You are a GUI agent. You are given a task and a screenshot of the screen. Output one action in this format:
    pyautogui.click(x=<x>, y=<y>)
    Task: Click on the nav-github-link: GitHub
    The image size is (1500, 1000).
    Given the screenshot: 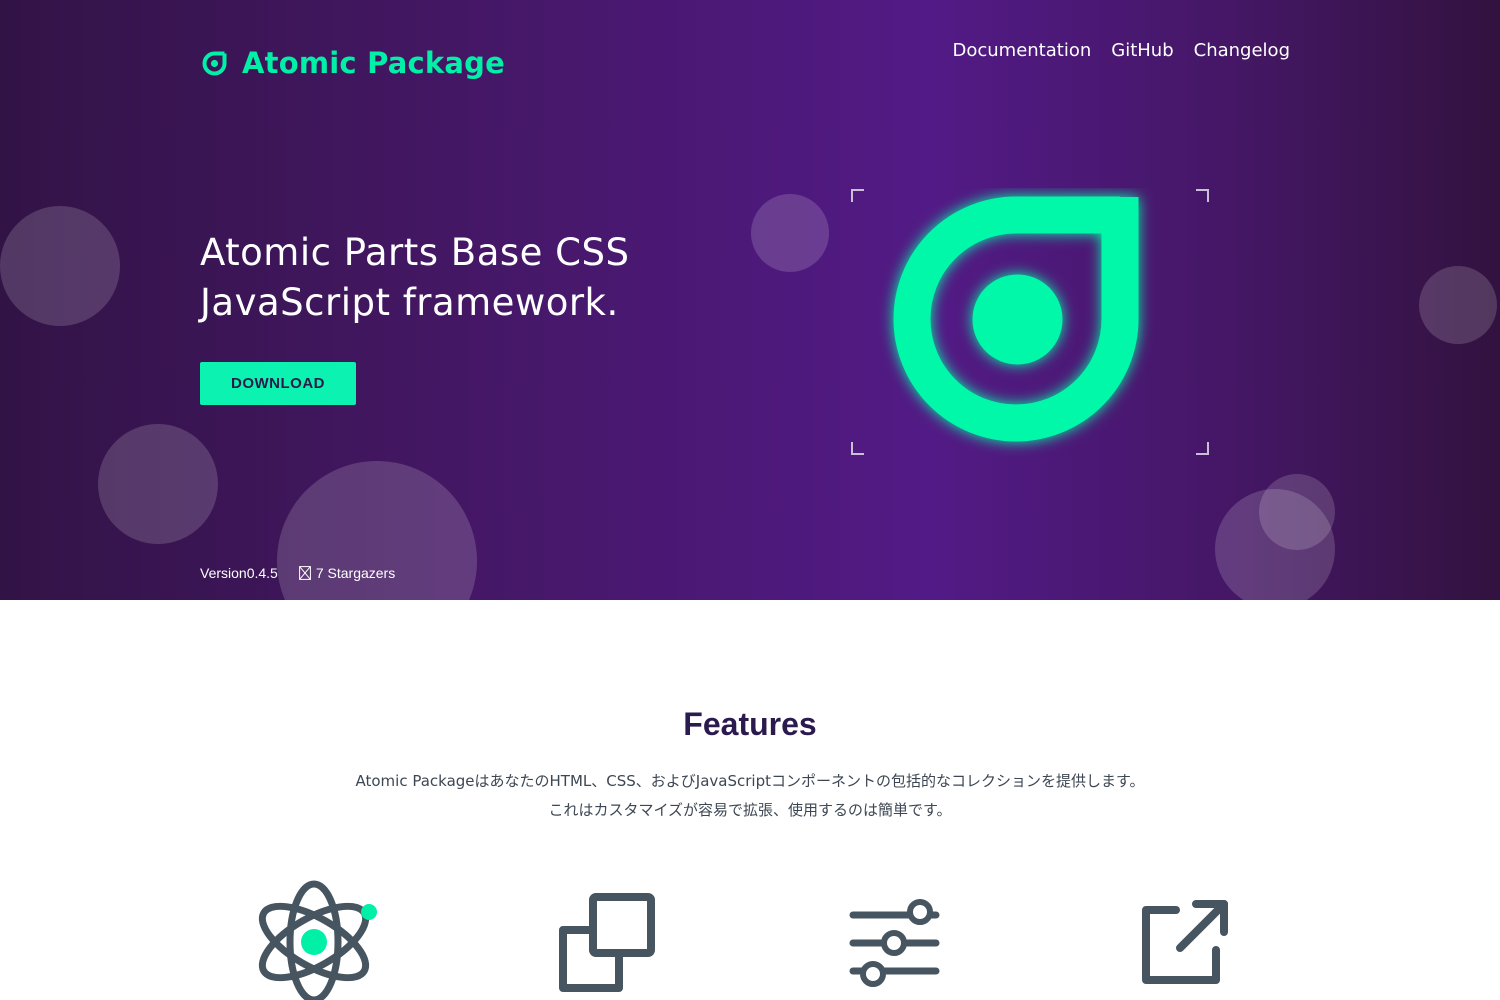 What is the action you would take?
    pyautogui.click(x=1142, y=50)
    